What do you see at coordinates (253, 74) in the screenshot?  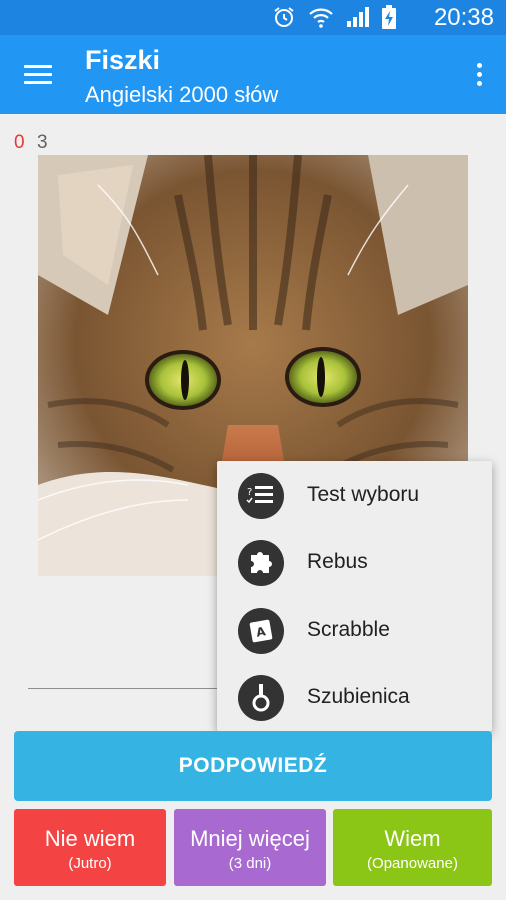 I see `app-bar: Fiszki Angielski 2000 słów` at bounding box center [253, 74].